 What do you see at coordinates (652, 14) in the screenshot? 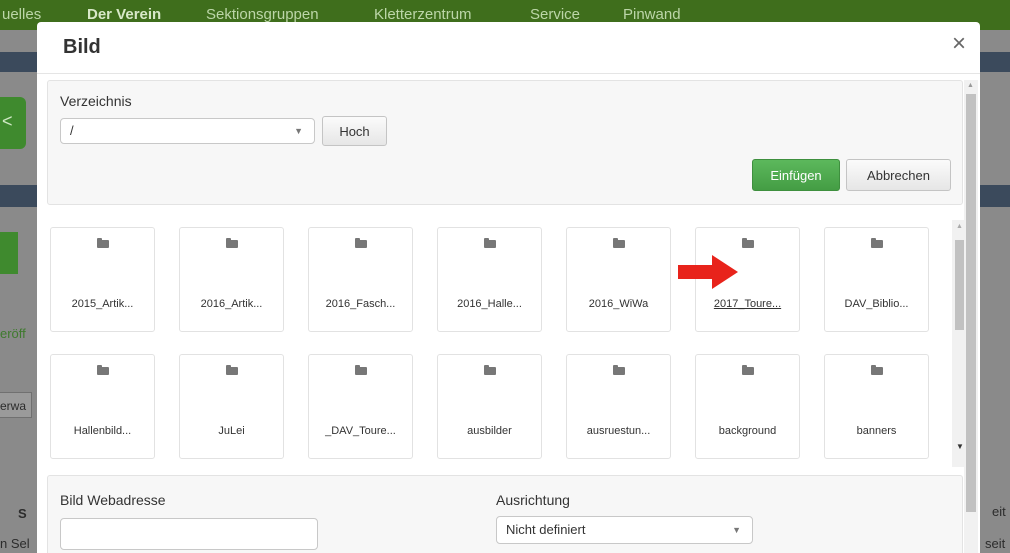
I see `nav-item-pinwand: Pinwand` at bounding box center [652, 14].